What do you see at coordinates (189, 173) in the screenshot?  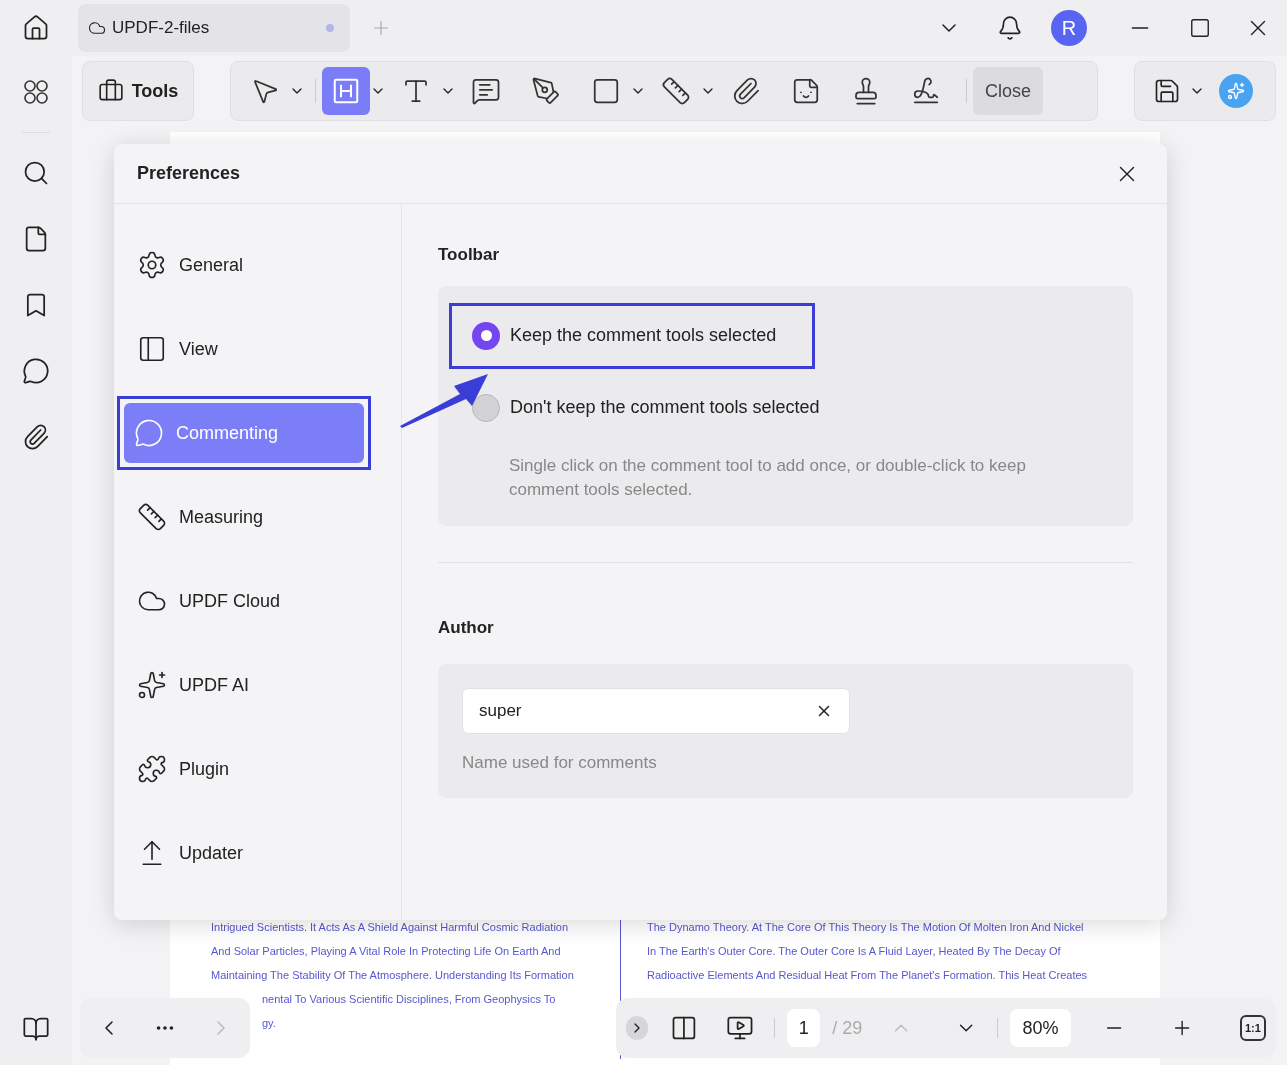 I see `dialog-title: Preferences` at bounding box center [189, 173].